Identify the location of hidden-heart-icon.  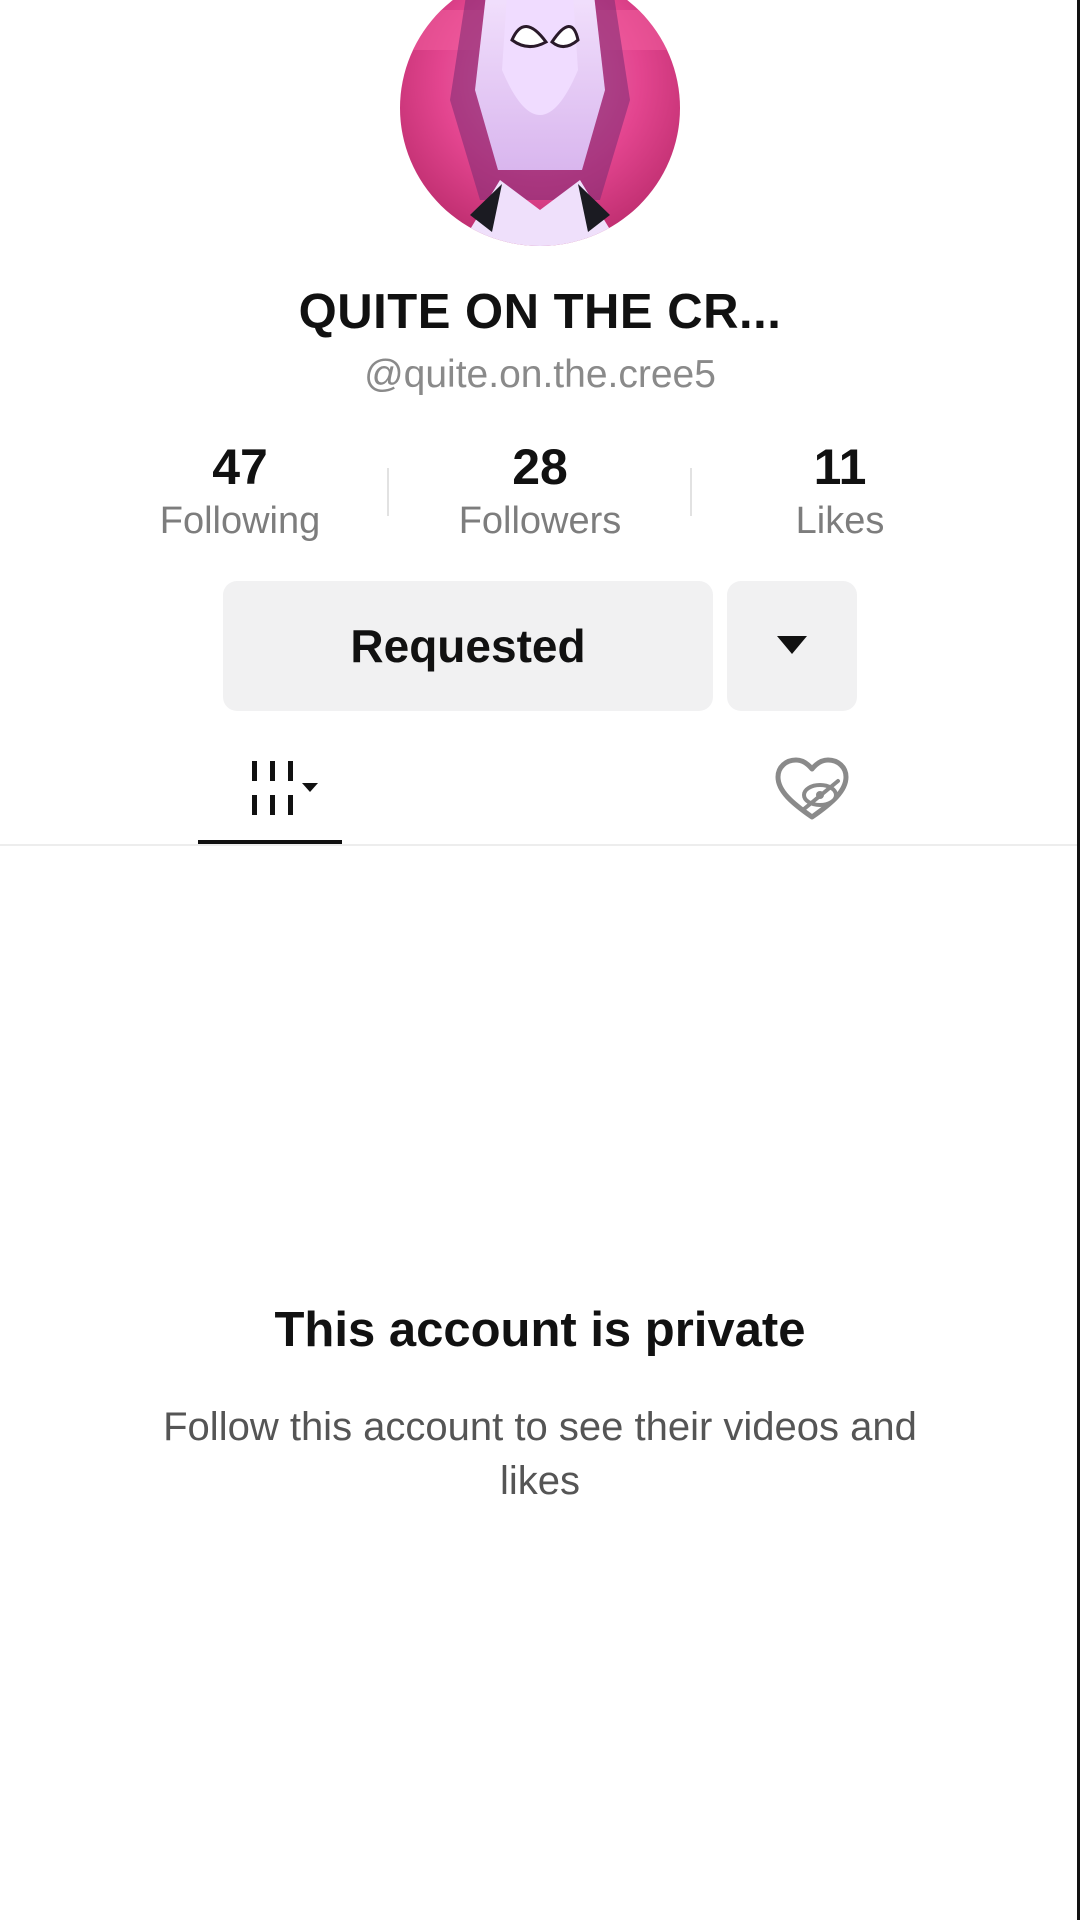
(812, 788).